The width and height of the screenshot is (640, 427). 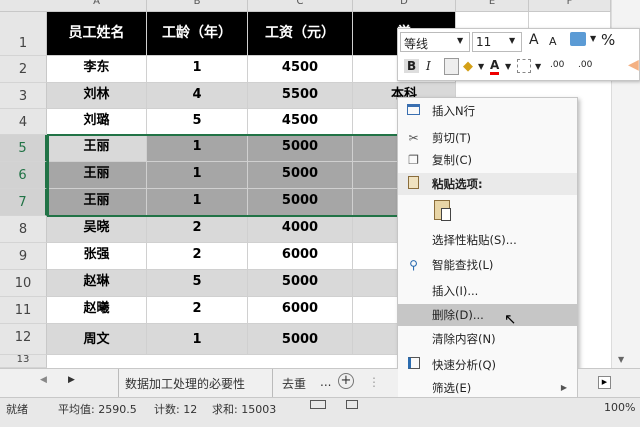 What do you see at coordinates (435, 42) in the screenshot?
I see `font-name-box: 等线 ▼` at bounding box center [435, 42].